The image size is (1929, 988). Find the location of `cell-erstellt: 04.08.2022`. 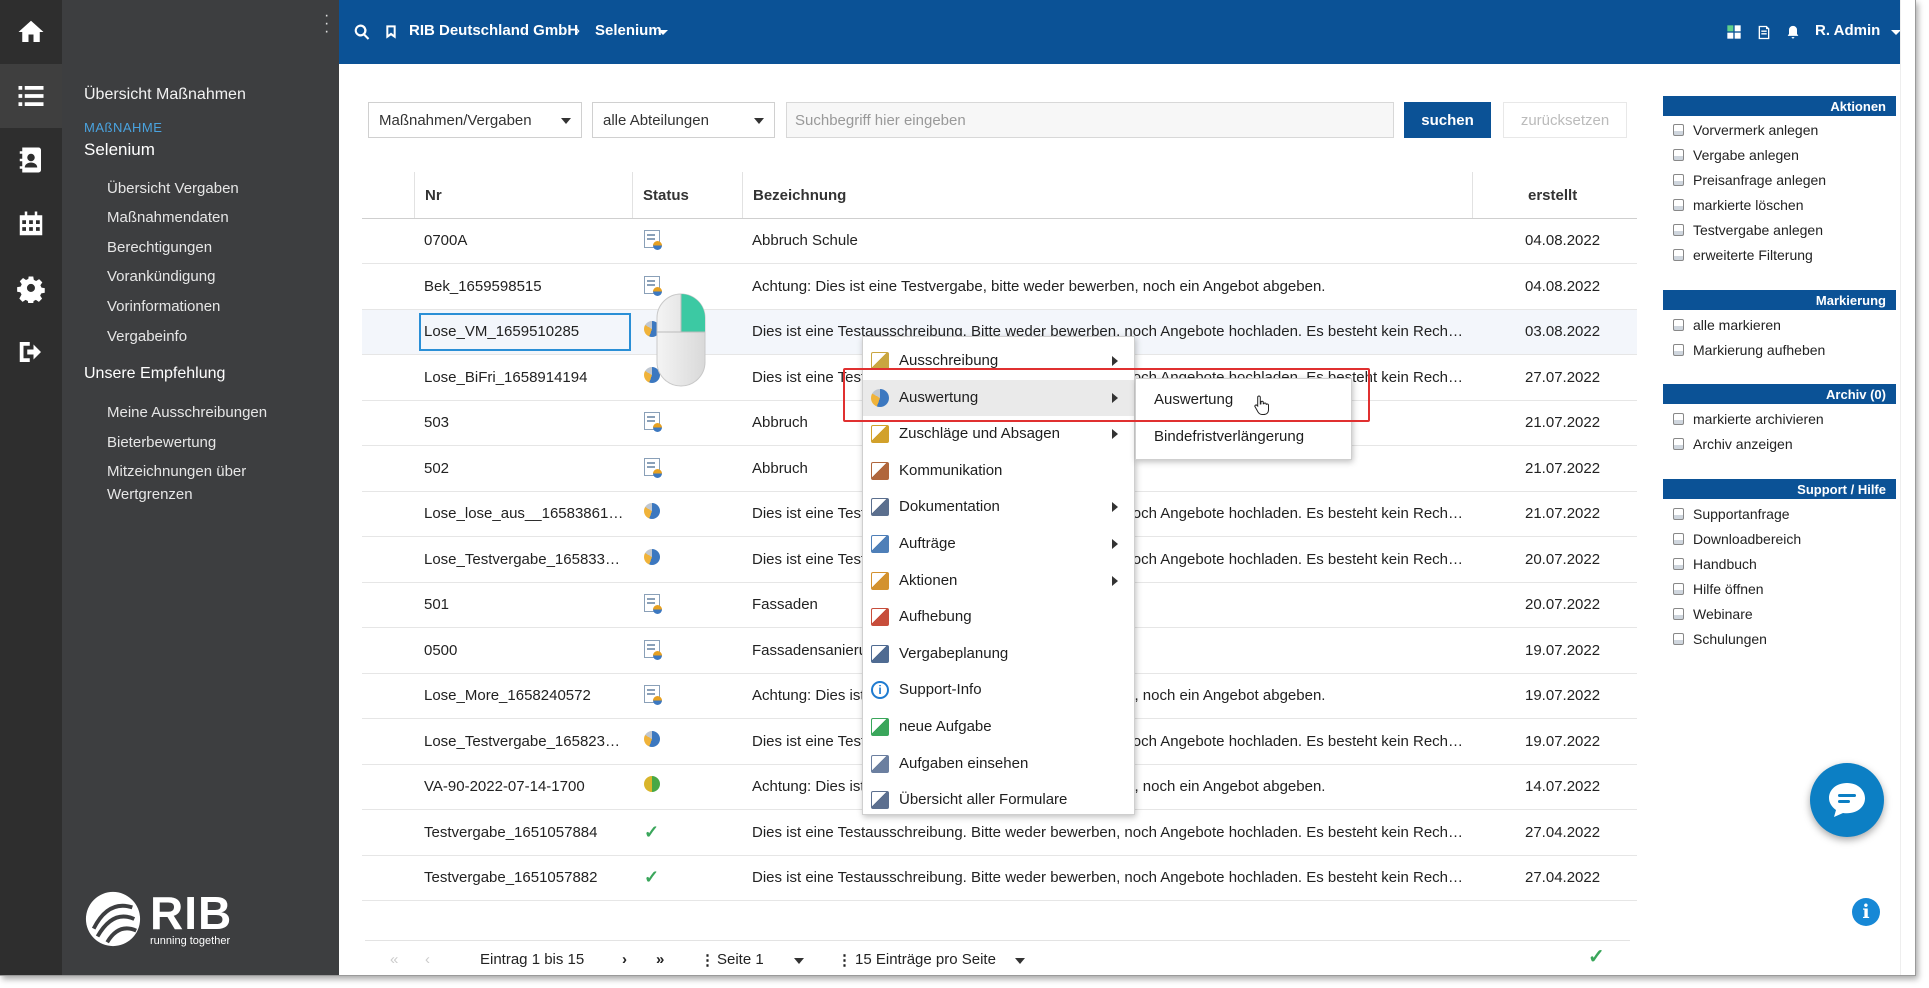

cell-erstellt: 04.08.2022 is located at coordinates (1563, 240).